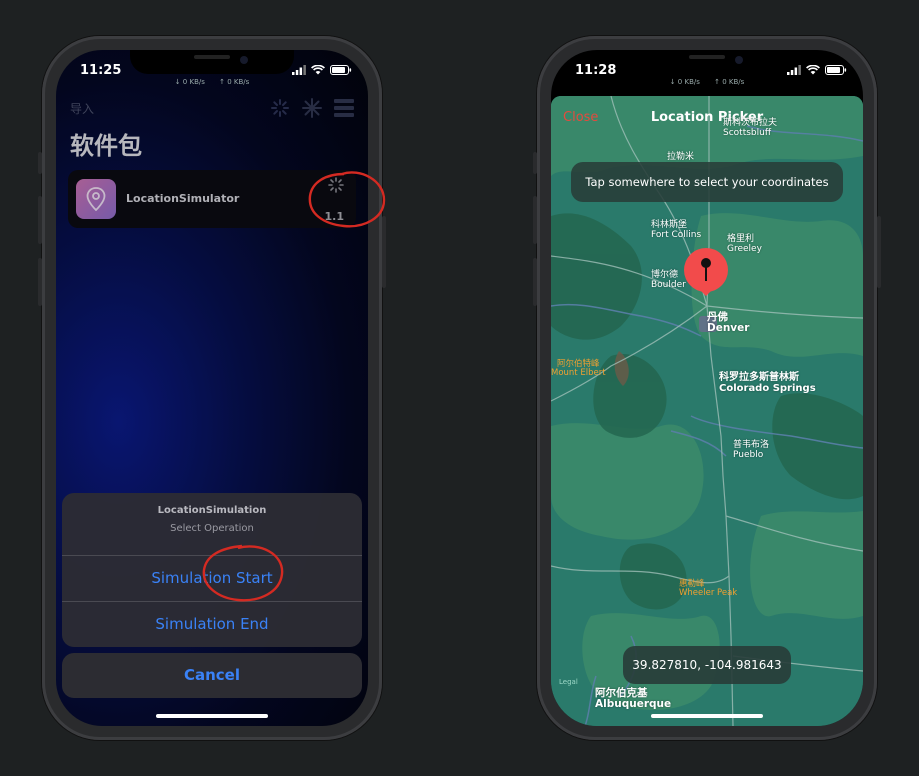 The width and height of the screenshot is (919, 776). Describe the element at coordinates (212, 528) in the screenshot. I see `action-sheet-subtitle: Select Operation` at that location.